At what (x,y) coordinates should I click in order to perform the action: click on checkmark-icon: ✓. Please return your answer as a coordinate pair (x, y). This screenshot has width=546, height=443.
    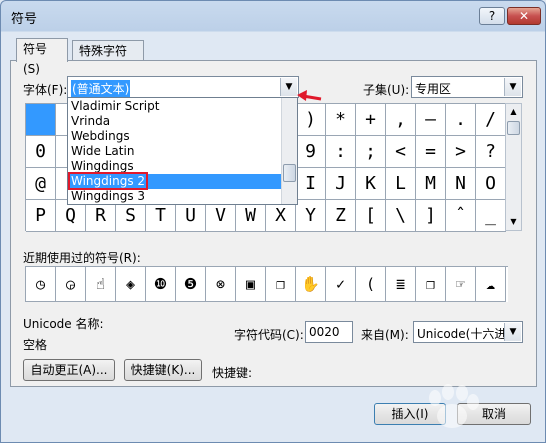
    Looking at the image, I should click on (341, 284).